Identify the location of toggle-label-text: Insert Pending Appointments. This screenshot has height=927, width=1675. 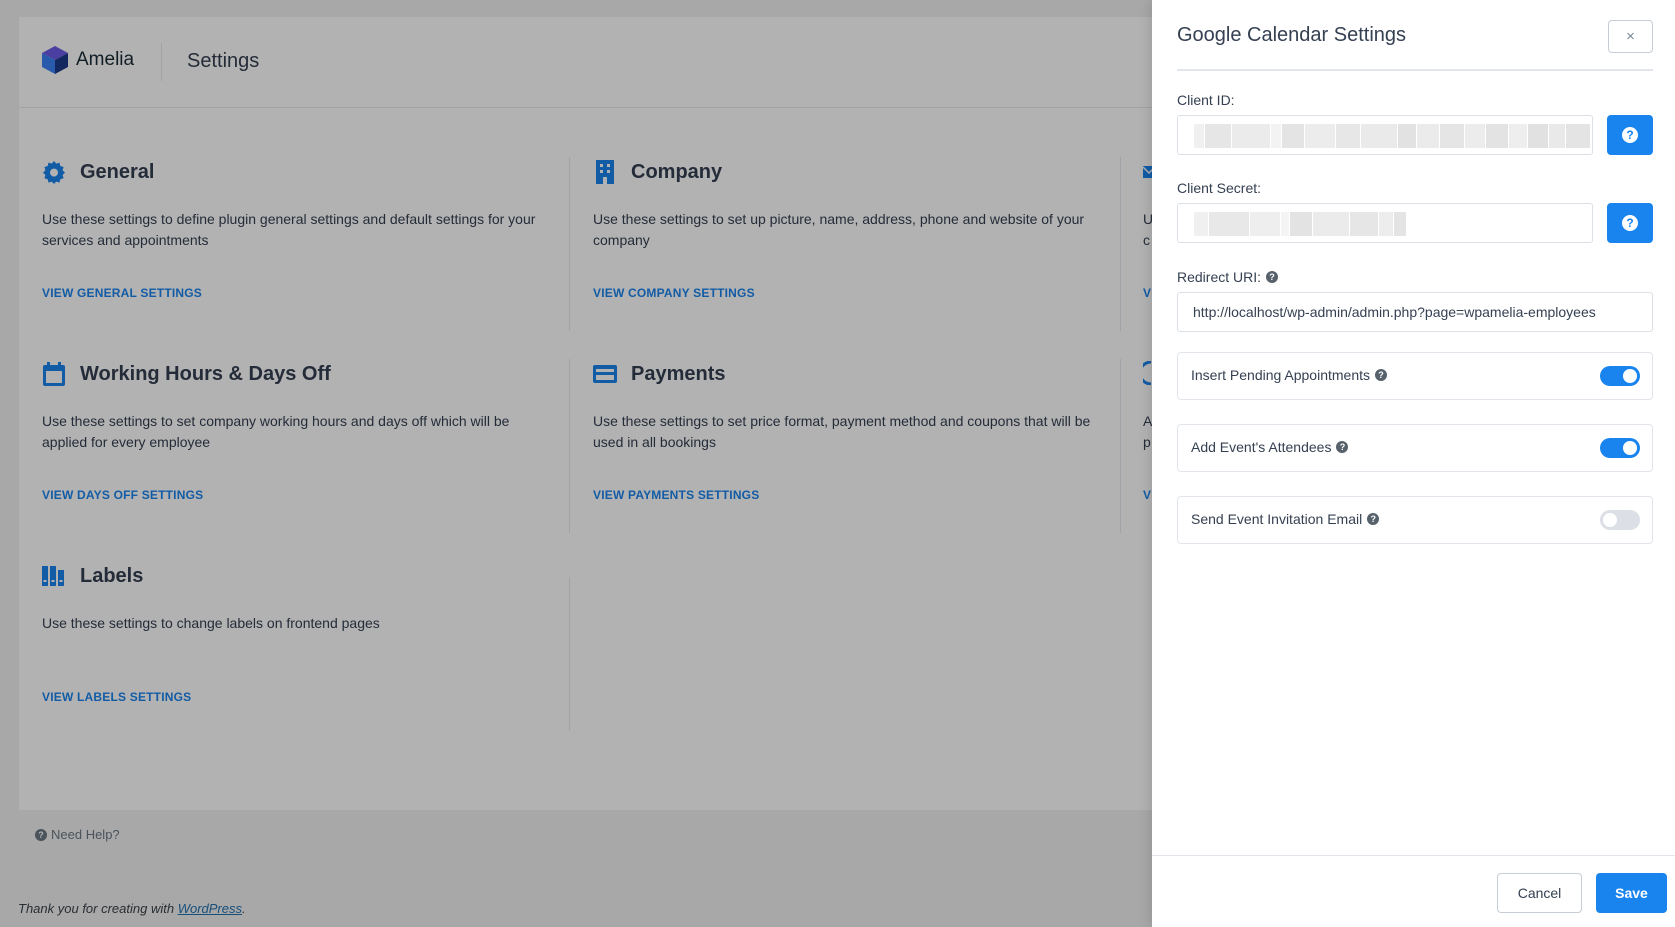
(1281, 375).